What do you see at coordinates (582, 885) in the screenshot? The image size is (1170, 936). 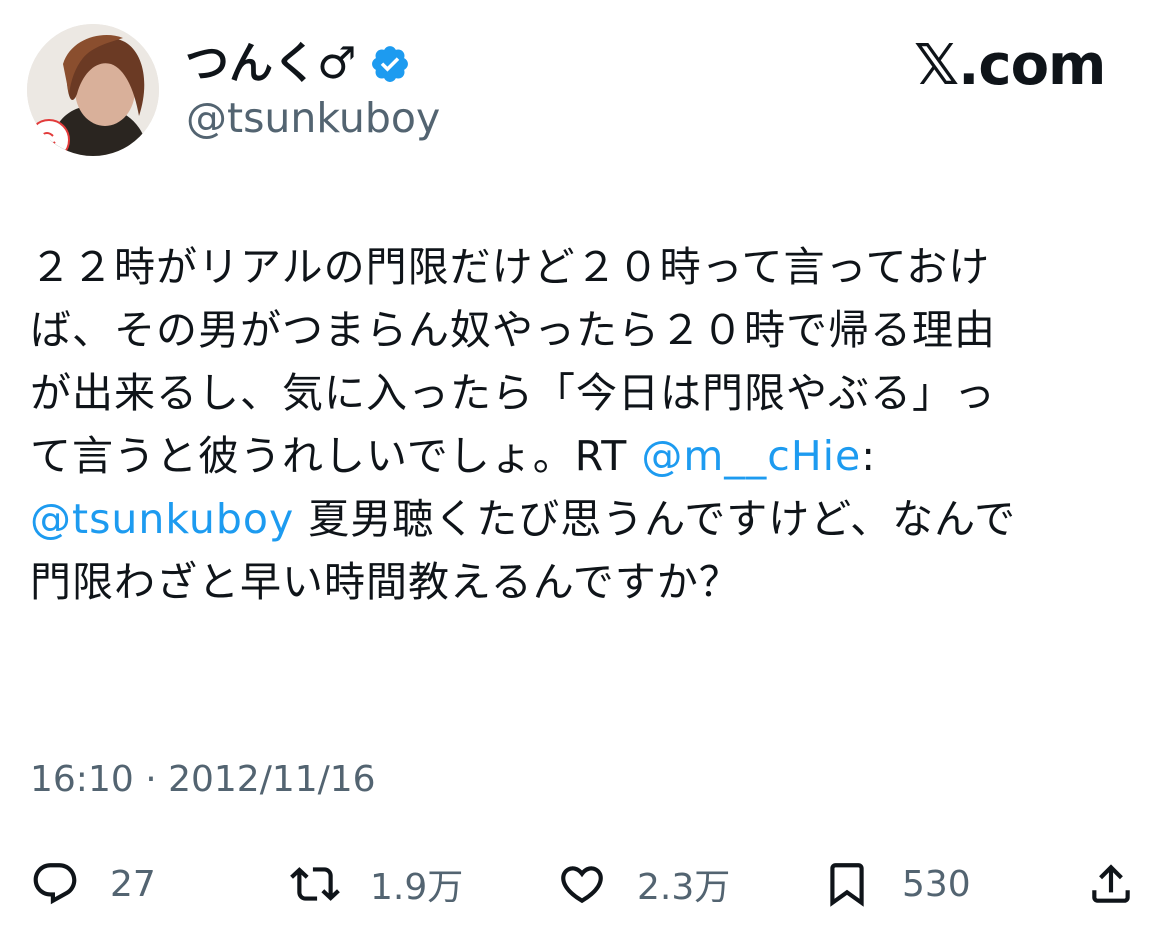 I see `heart-icon` at bounding box center [582, 885].